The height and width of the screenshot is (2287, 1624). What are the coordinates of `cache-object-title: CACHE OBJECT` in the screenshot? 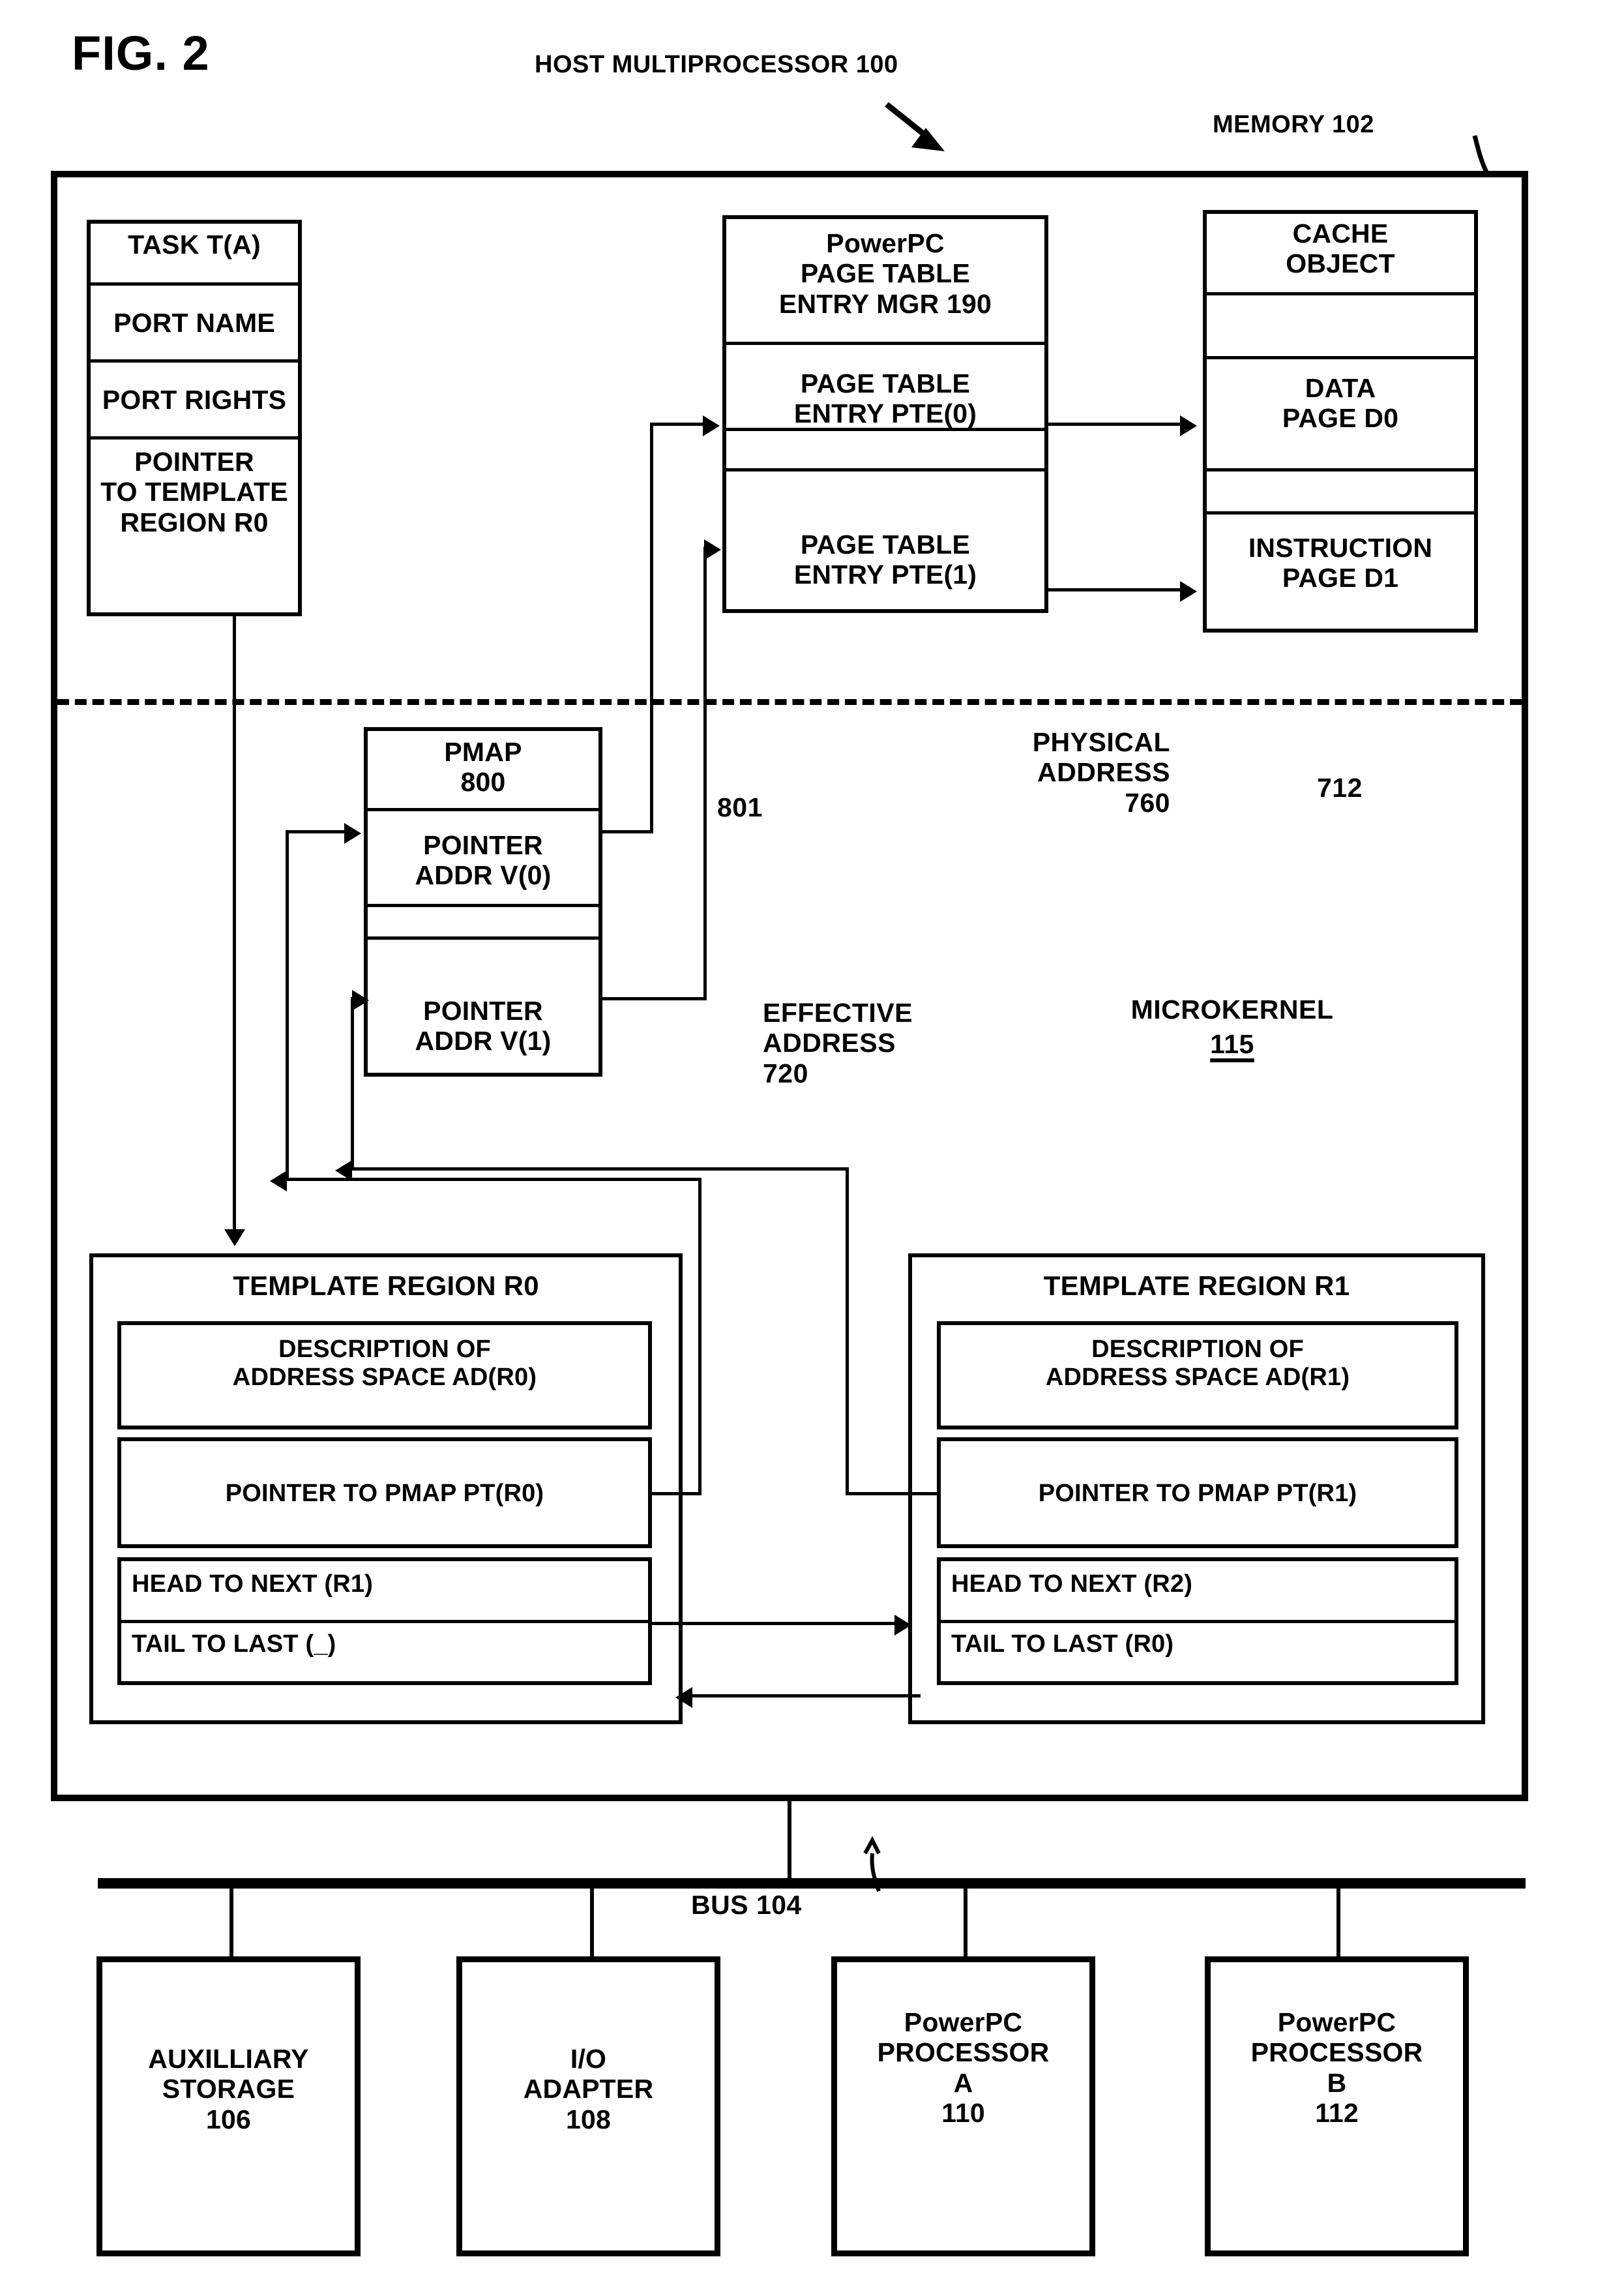 It's located at (1340, 248).